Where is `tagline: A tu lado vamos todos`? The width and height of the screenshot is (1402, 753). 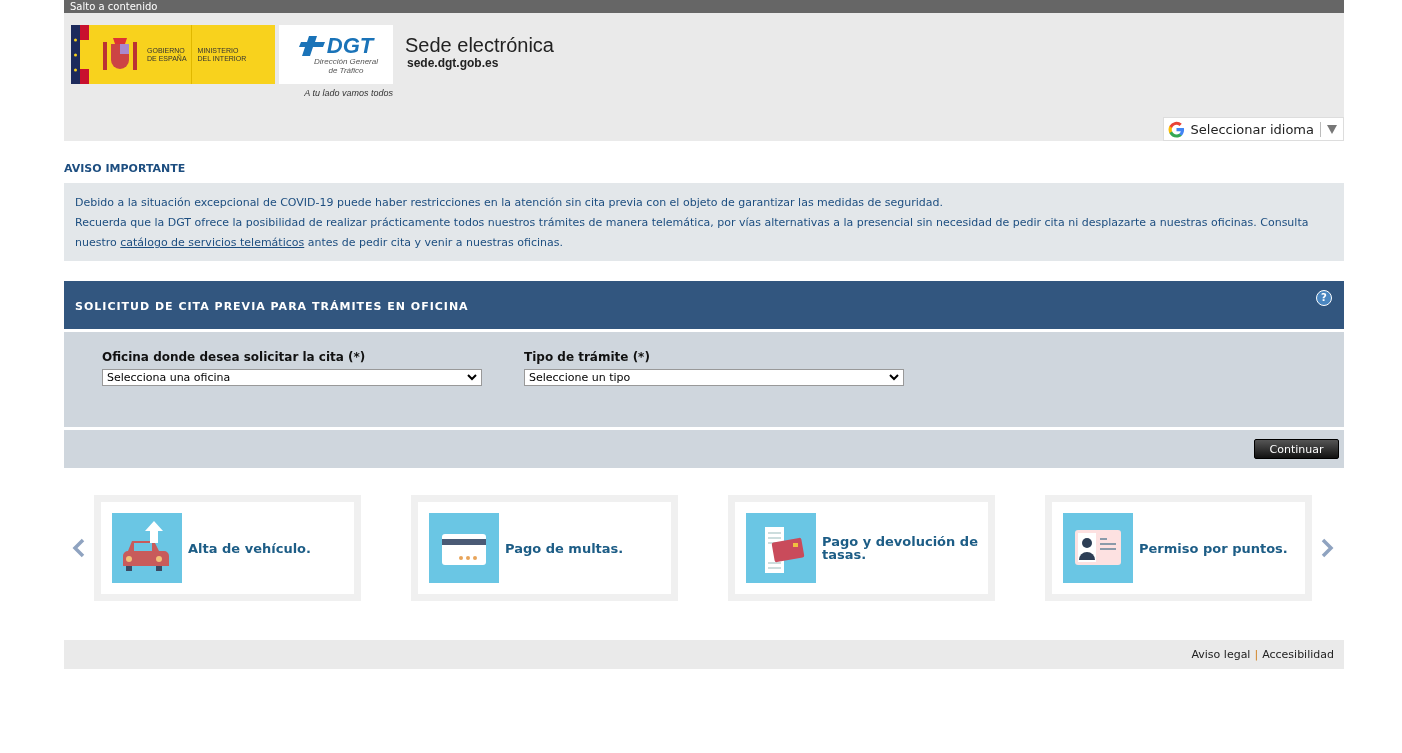
tagline: A tu lado vamos todos is located at coordinates (348, 93).